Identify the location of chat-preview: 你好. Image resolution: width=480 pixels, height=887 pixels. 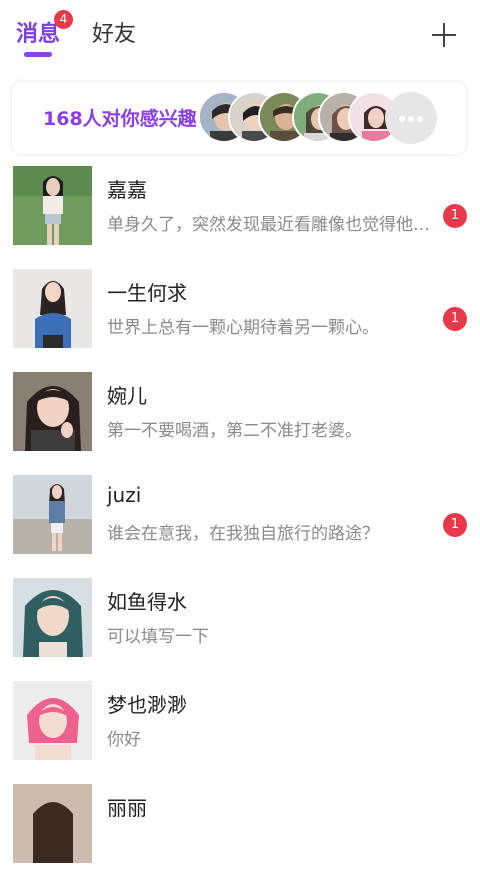
(124, 740).